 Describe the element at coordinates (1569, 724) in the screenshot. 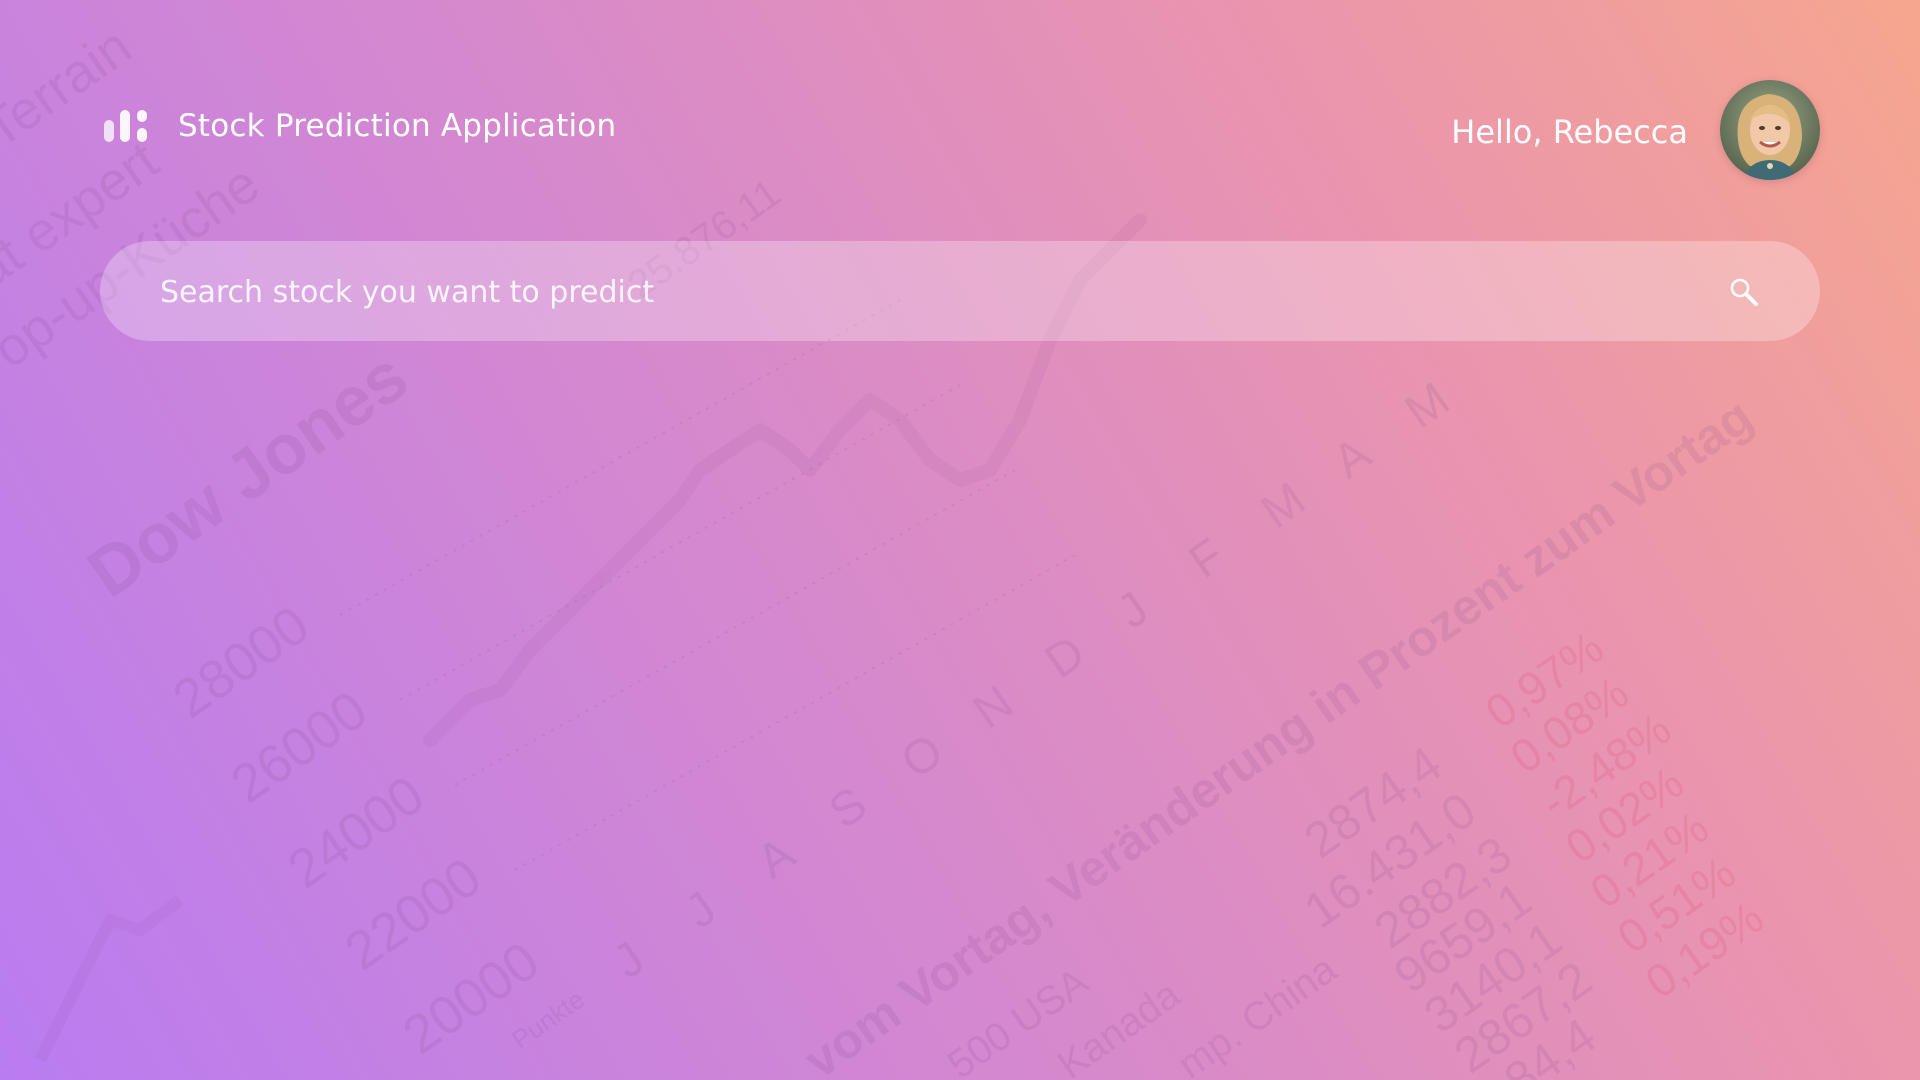

I see `bg-change: 0,08%` at that location.